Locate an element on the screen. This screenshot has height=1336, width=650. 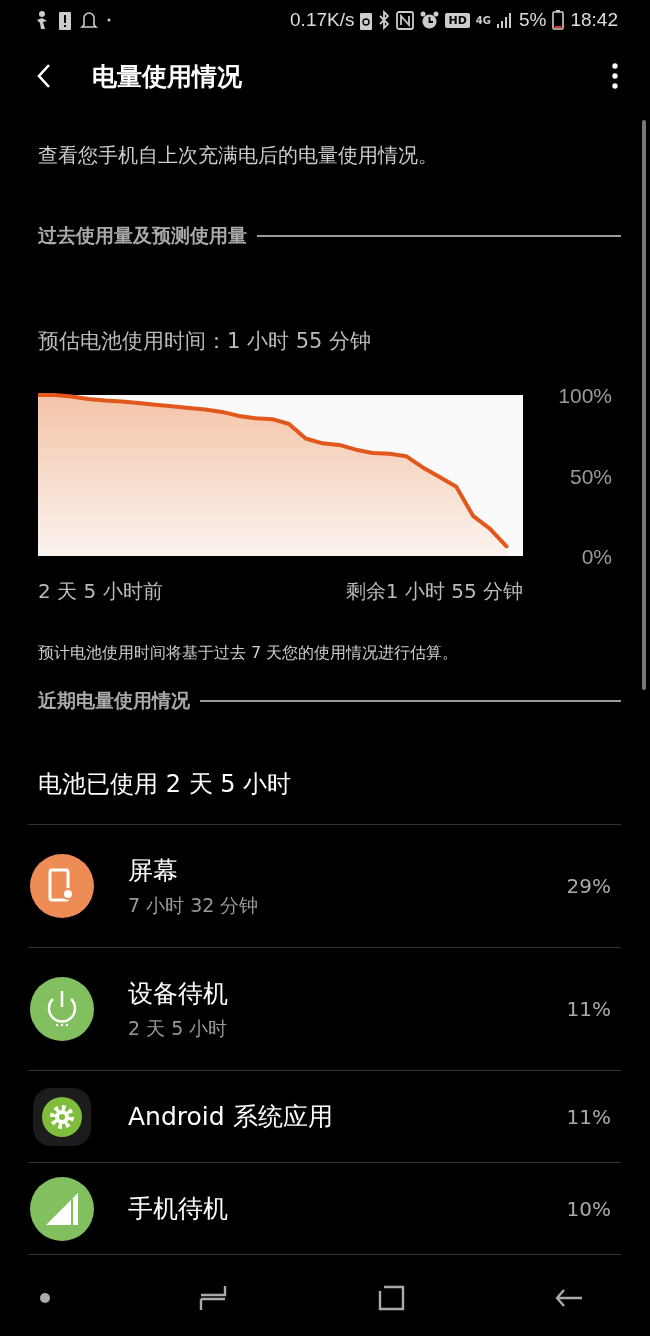
section-heading: 近期电量使用情况 is located at coordinates (114, 700).